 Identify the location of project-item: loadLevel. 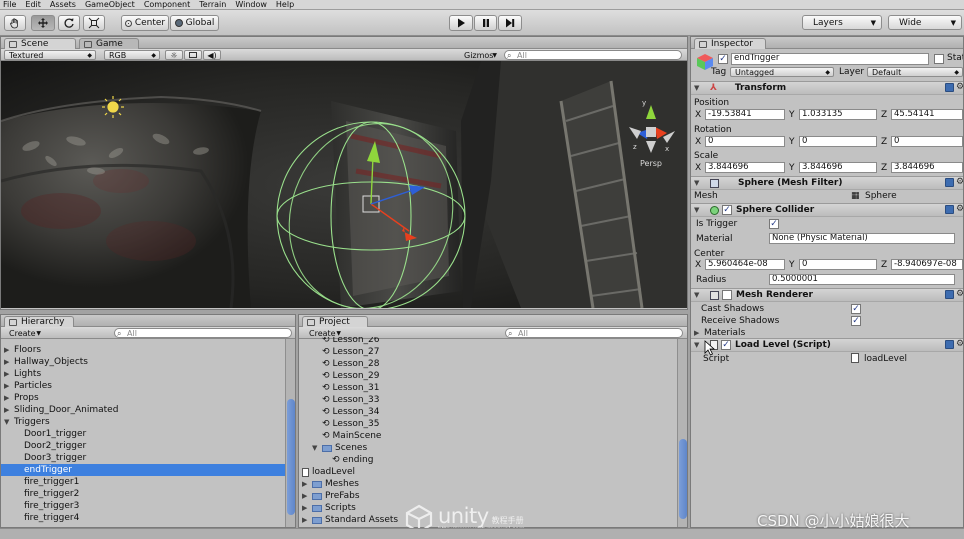
(488, 472).